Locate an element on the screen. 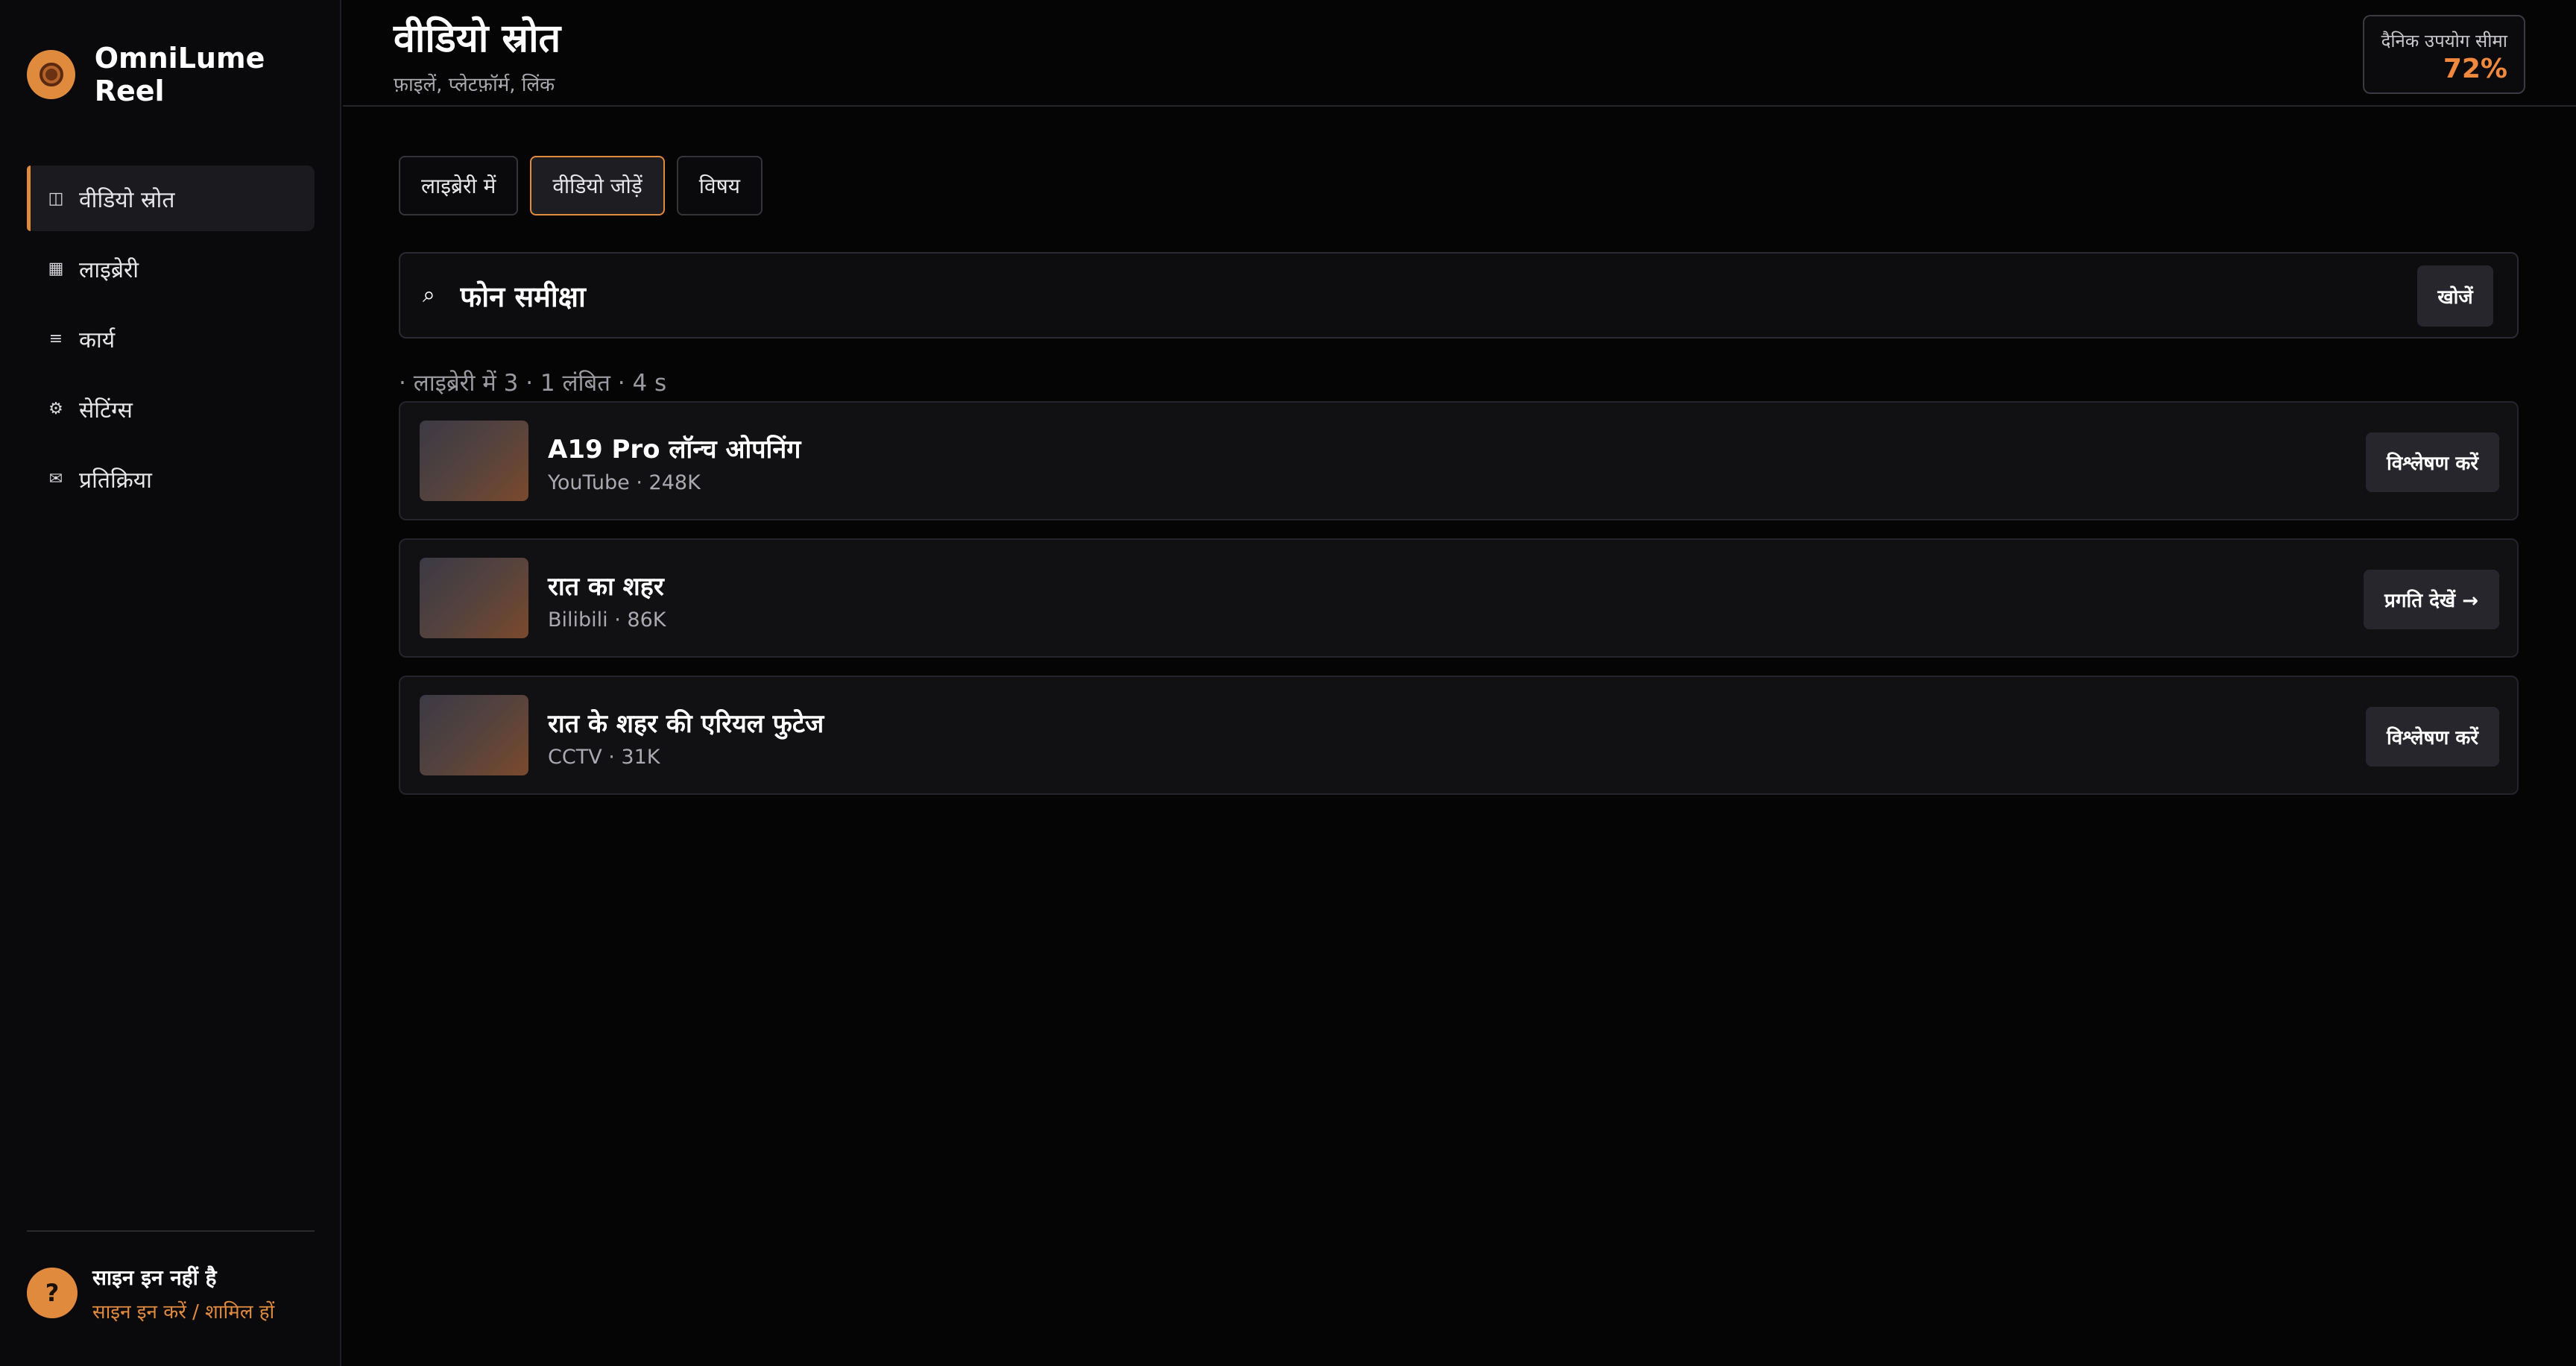 The image size is (2576, 1366). search-input is located at coordinates (1317, 296).